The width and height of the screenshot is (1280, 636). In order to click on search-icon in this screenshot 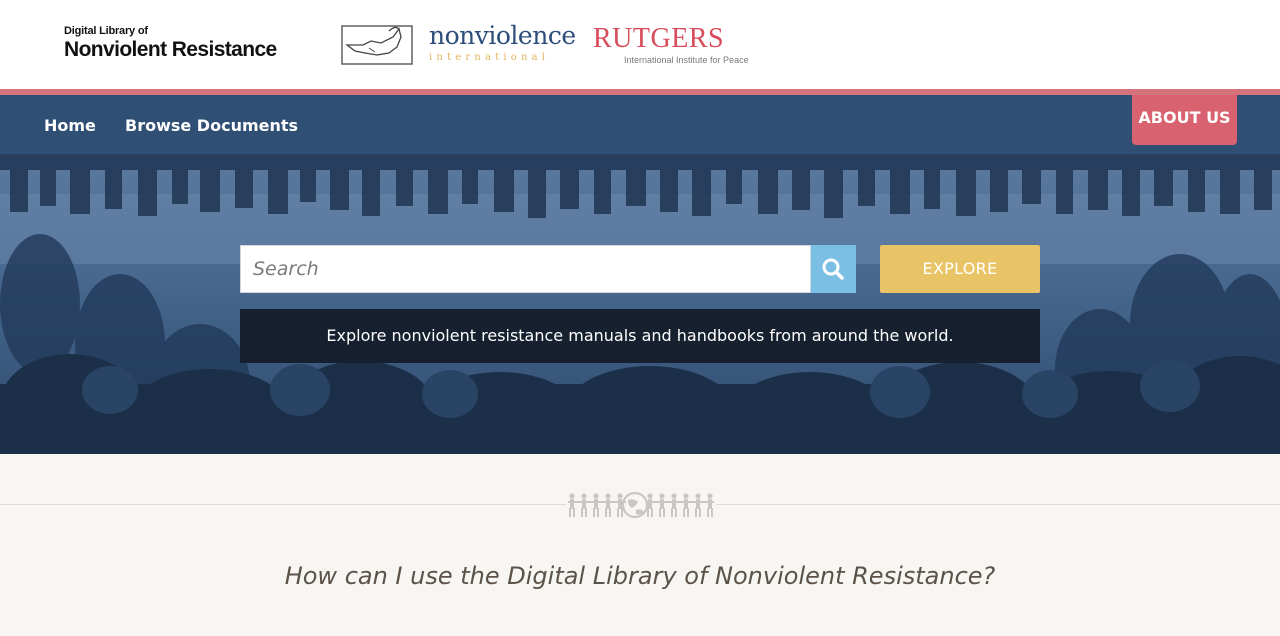, I will do `click(833, 269)`.